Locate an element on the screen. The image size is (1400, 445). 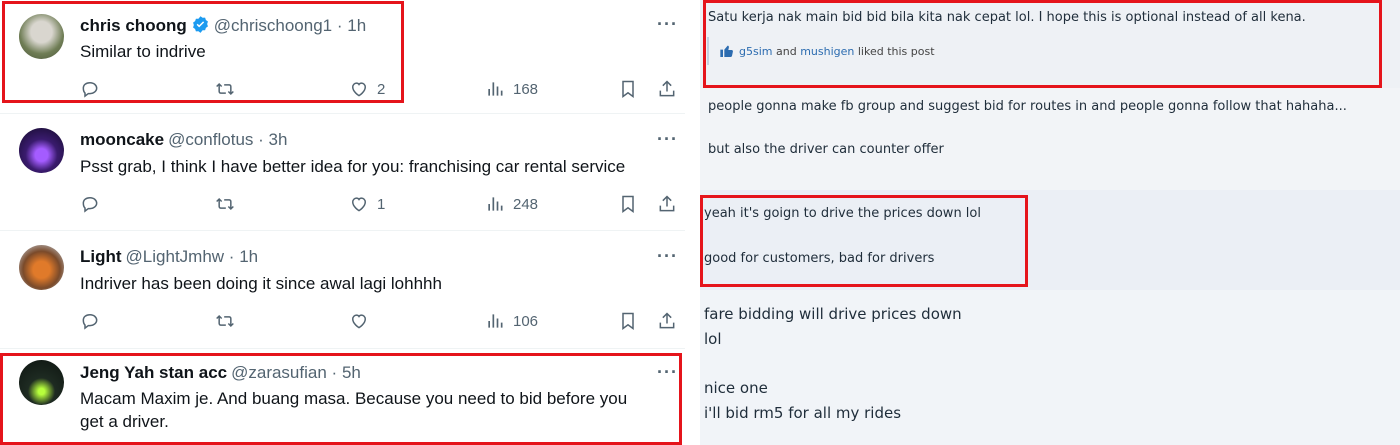
tweet-header: chris choong @chrischoong1 · 1h is located at coordinates (223, 25).